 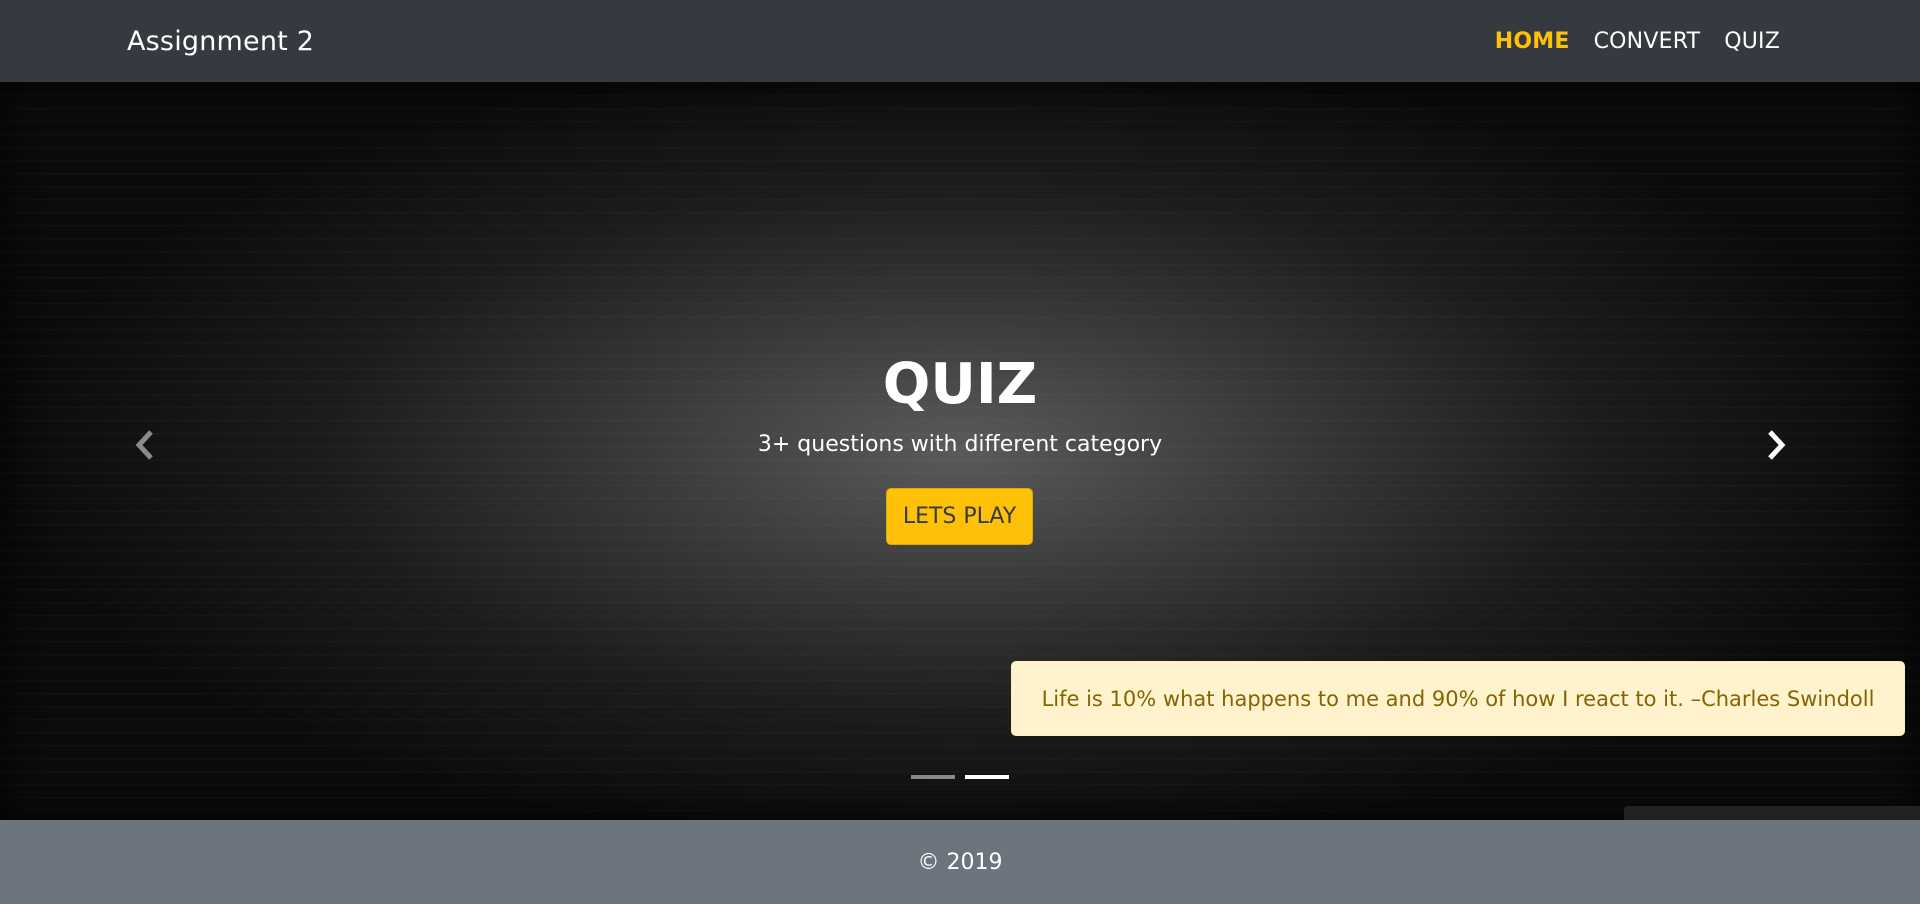 I want to click on nav-link-convert: CONVERT, so click(x=1647, y=41).